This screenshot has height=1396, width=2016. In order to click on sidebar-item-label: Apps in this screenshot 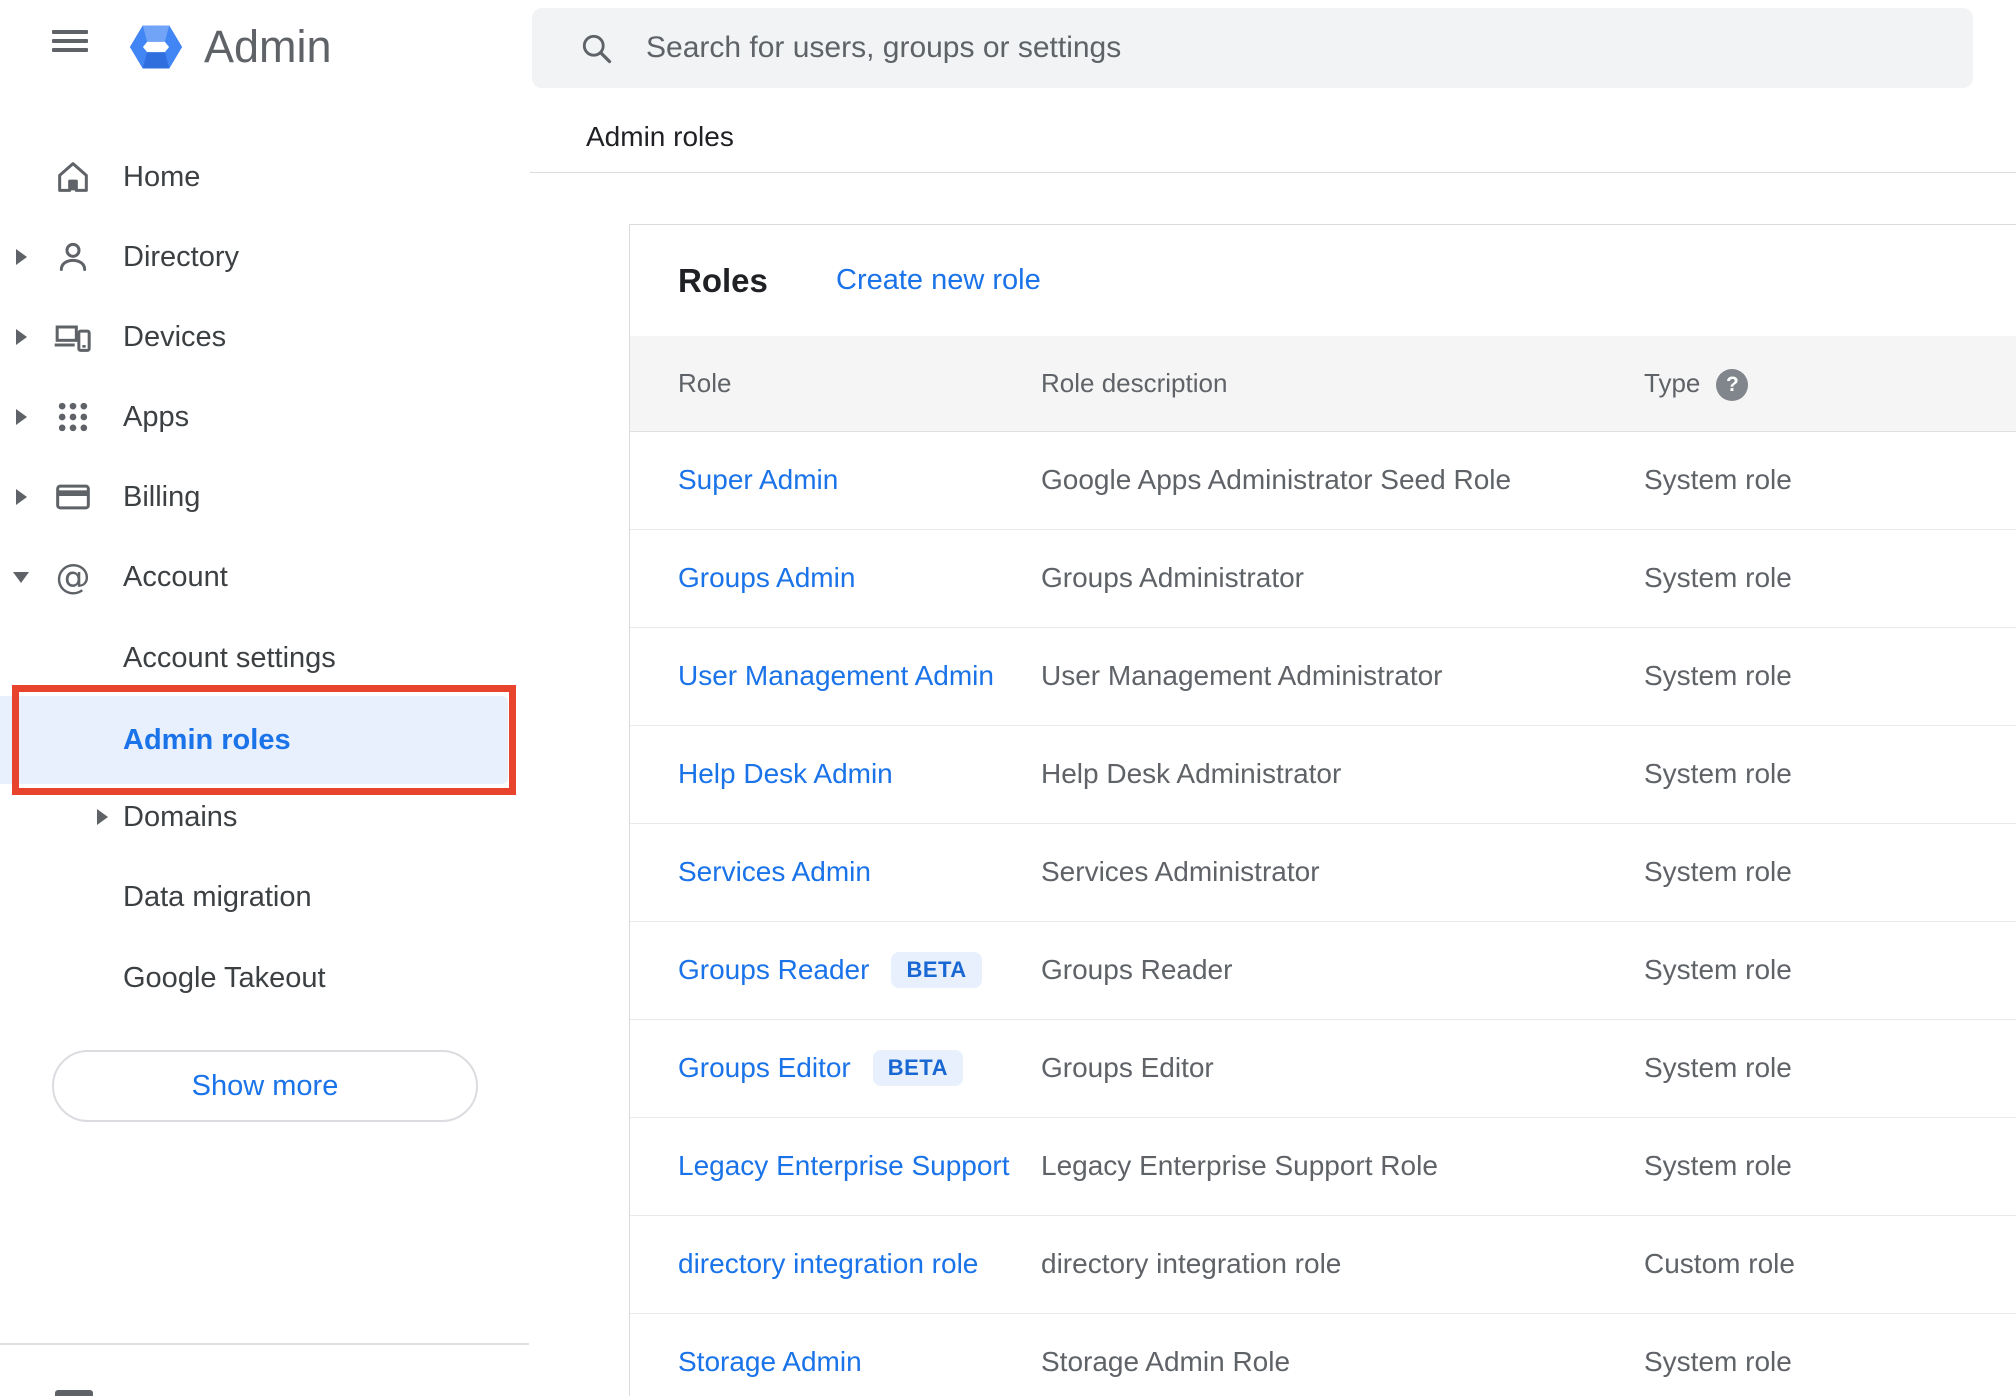, I will do `click(156, 417)`.